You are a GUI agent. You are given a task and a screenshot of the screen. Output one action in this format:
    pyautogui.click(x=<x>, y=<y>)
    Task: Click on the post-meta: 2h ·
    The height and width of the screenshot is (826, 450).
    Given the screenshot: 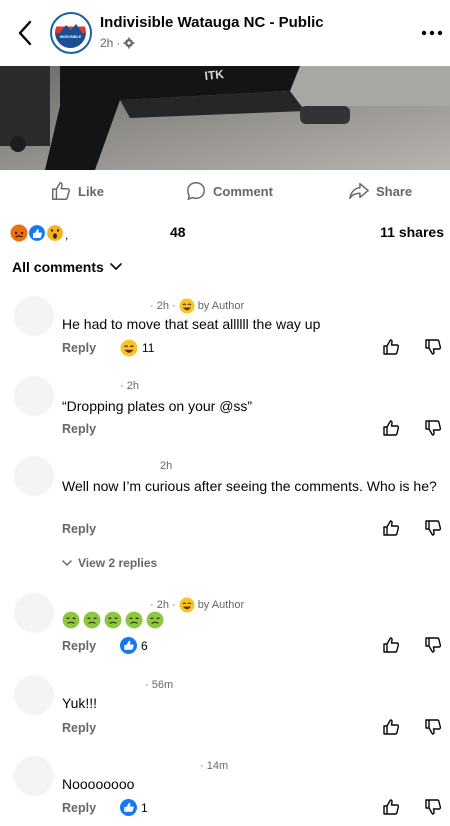 What is the action you would take?
    pyautogui.click(x=117, y=43)
    